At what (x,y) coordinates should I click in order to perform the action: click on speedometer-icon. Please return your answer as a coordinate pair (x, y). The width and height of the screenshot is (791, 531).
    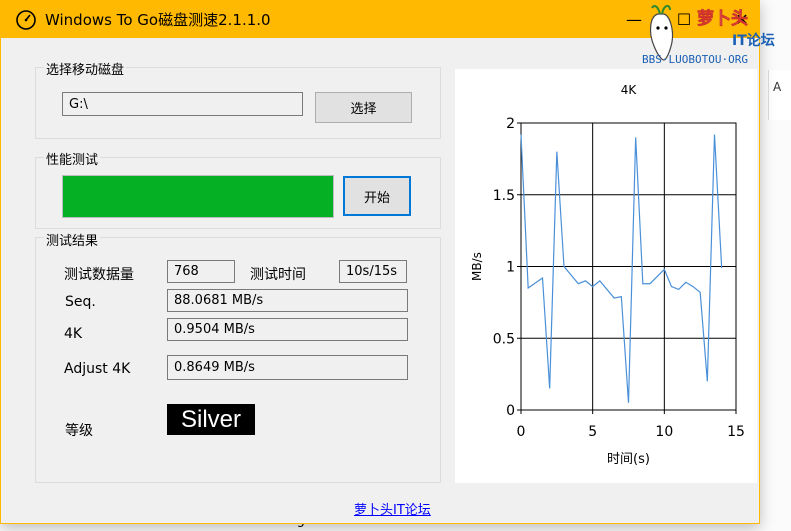
    Looking at the image, I should click on (26, 19).